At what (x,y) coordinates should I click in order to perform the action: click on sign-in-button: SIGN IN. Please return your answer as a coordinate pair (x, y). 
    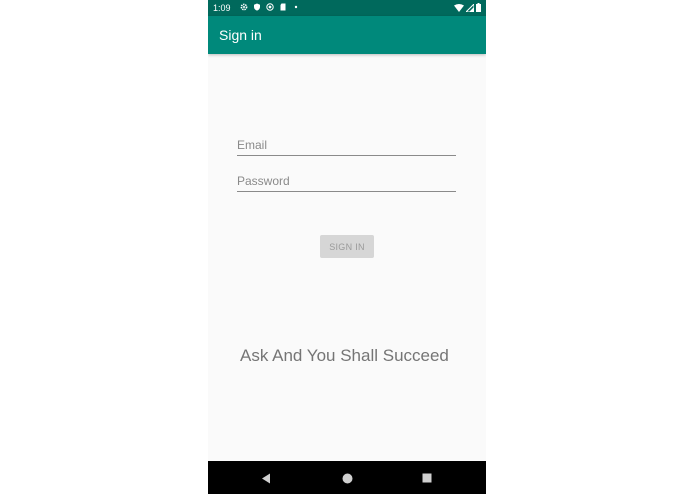
    Looking at the image, I should click on (347, 246).